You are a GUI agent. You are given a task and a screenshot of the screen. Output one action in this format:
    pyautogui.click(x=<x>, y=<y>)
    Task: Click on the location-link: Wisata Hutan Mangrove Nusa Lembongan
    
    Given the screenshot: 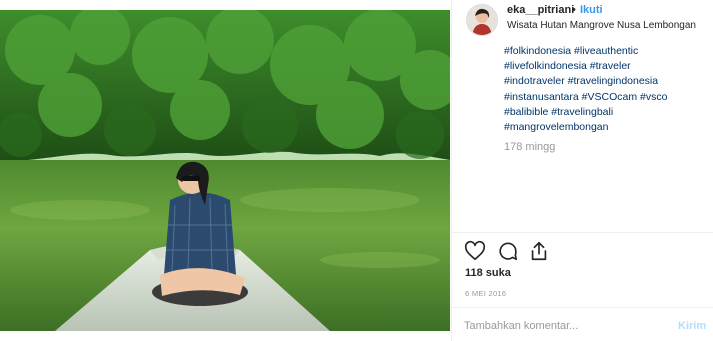 What is the action you would take?
    pyautogui.click(x=601, y=25)
    